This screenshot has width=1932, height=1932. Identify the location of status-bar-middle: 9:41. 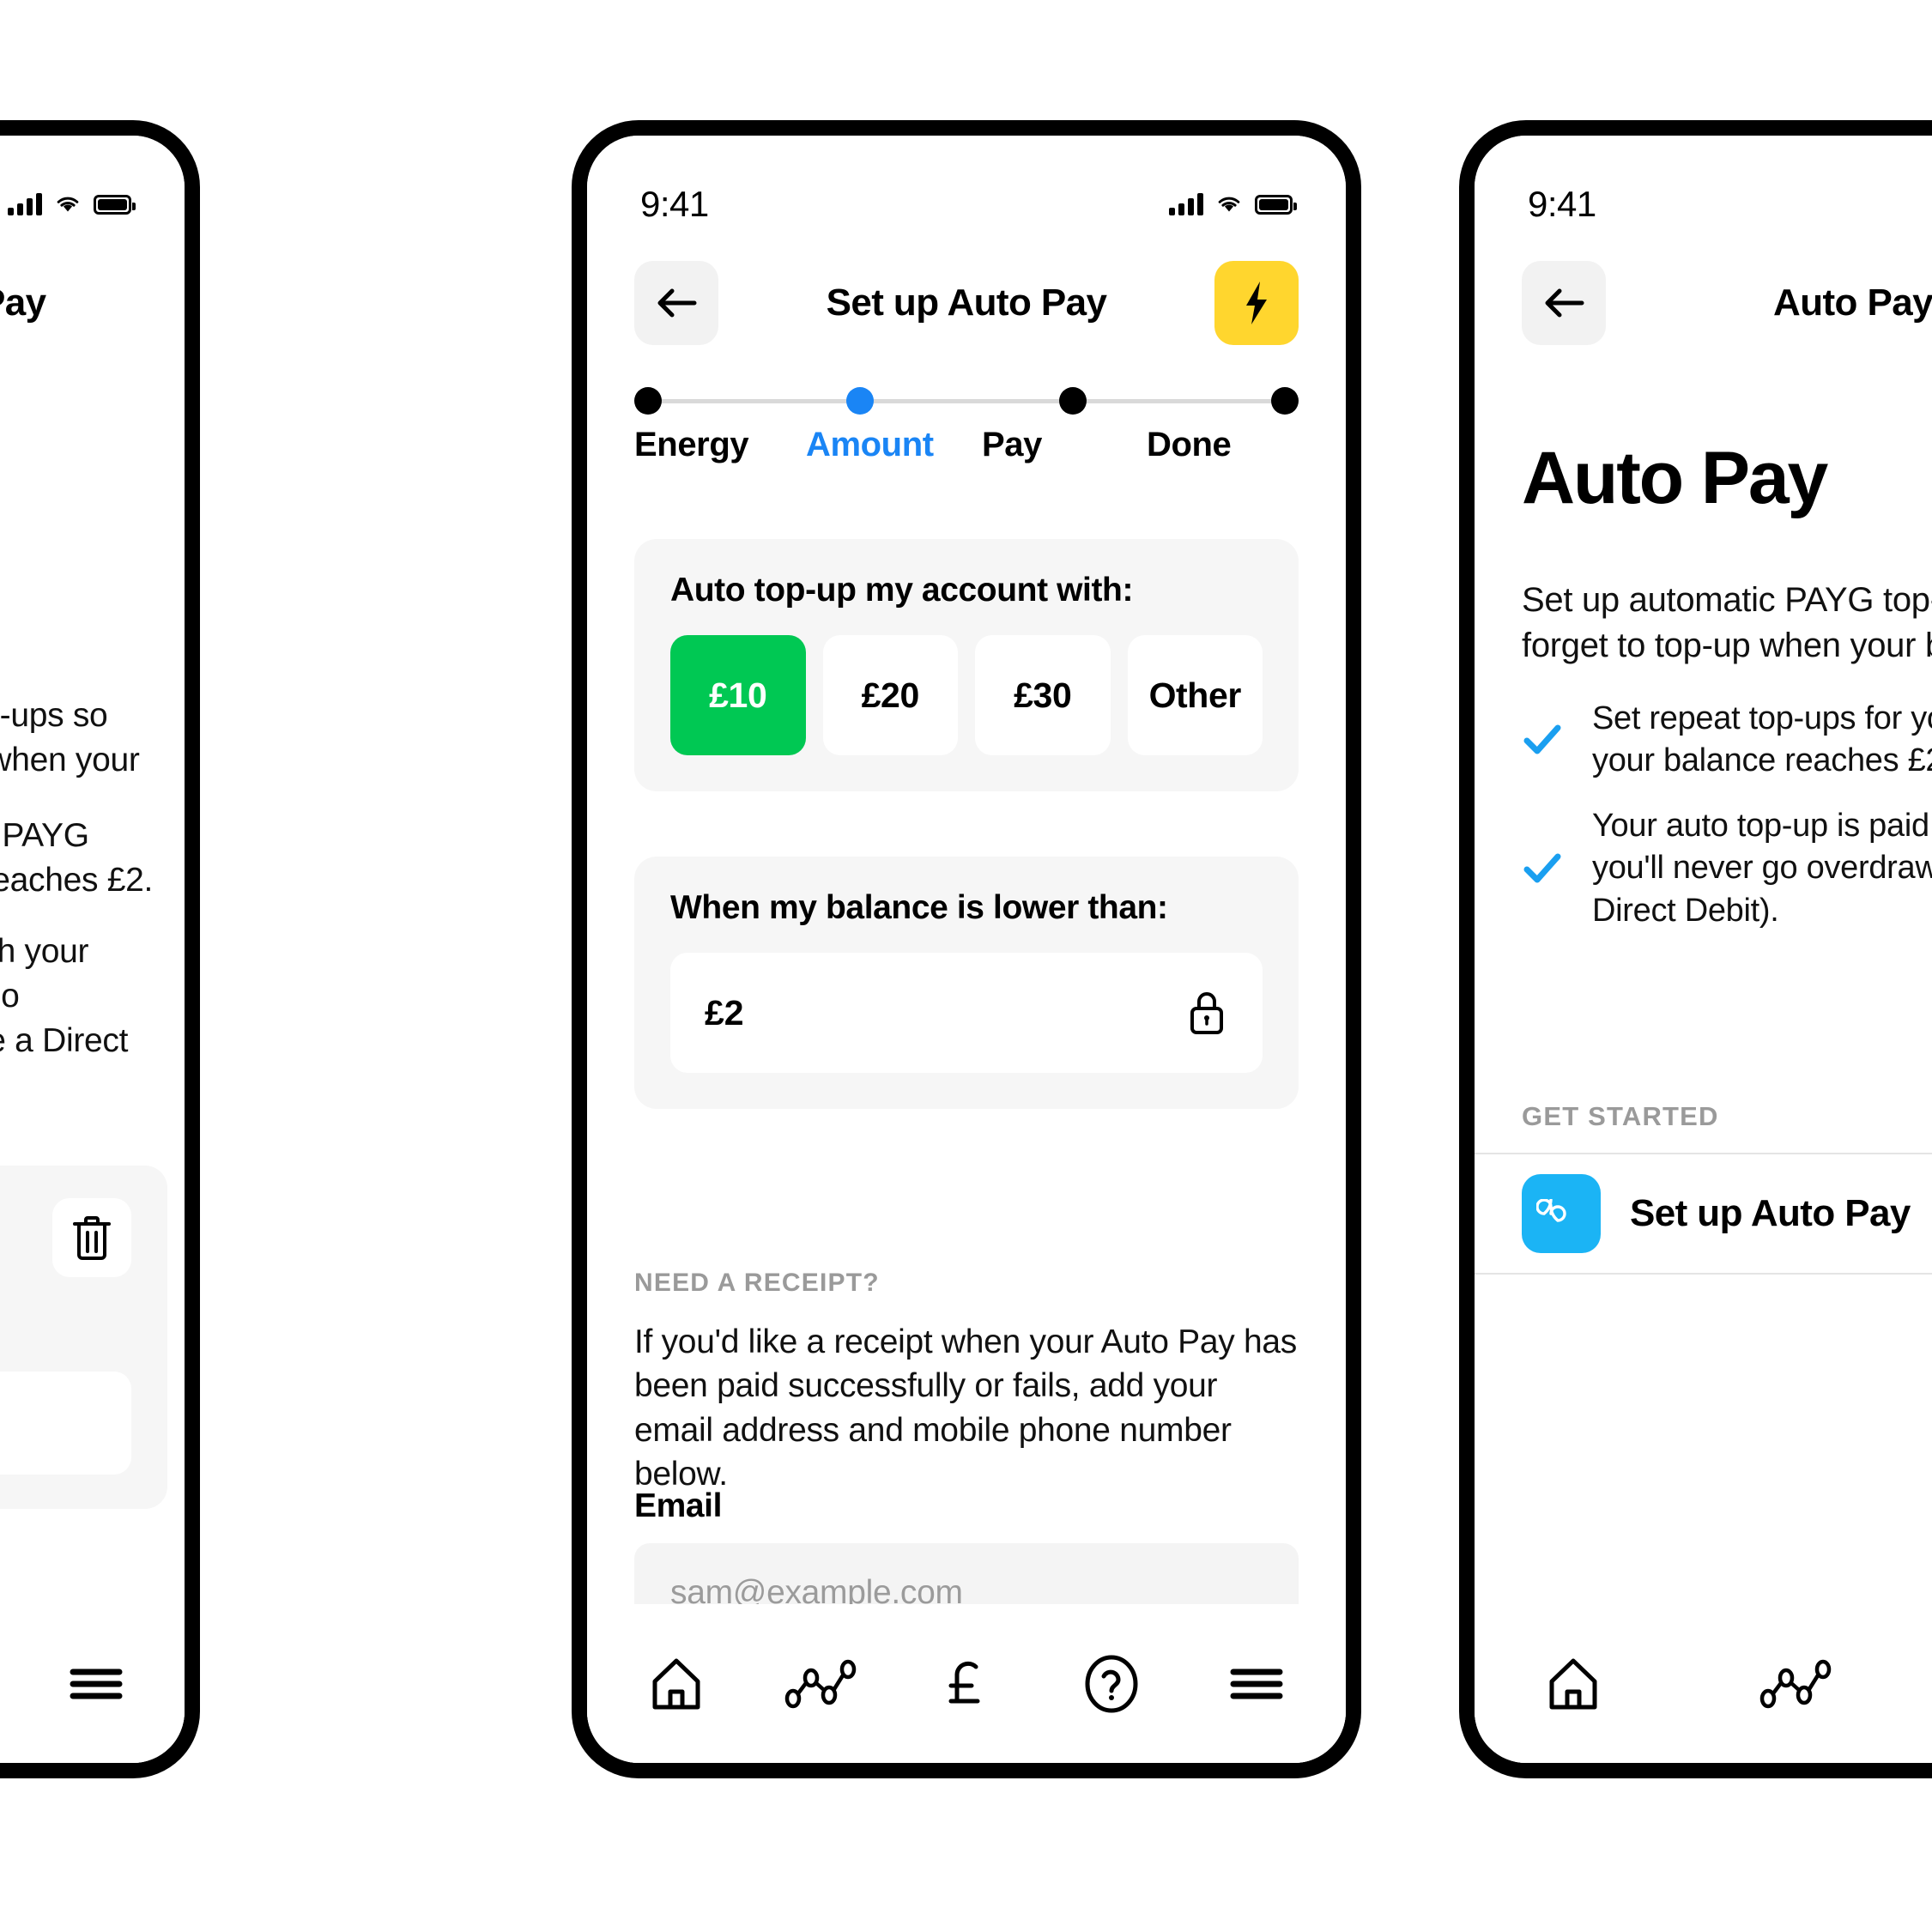
(966, 188).